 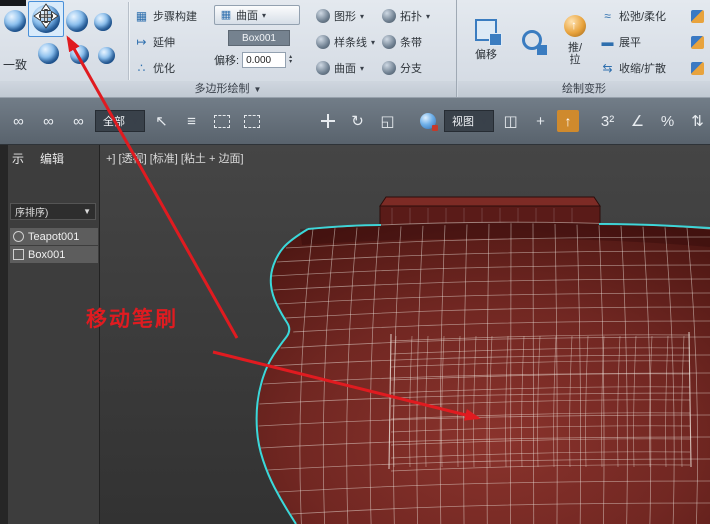 What do you see at coordinates (227, 61) in the screenshot?
I see `offset-label: 偏移:` at bounding box center [227, 61].